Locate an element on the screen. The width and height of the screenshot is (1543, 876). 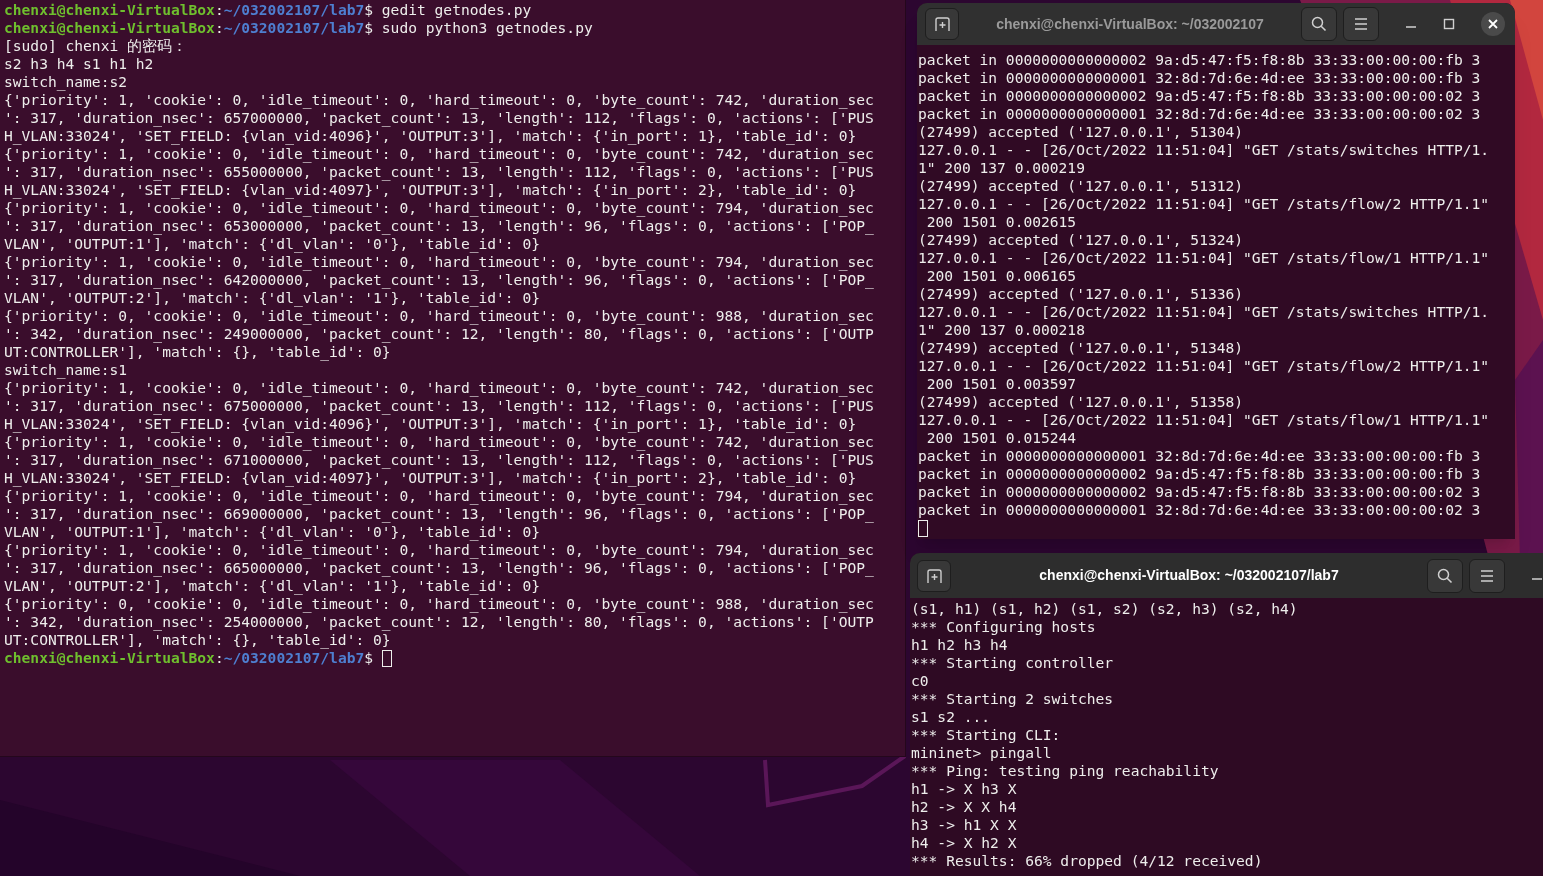
close-button is located at coordinates (1493, 24).